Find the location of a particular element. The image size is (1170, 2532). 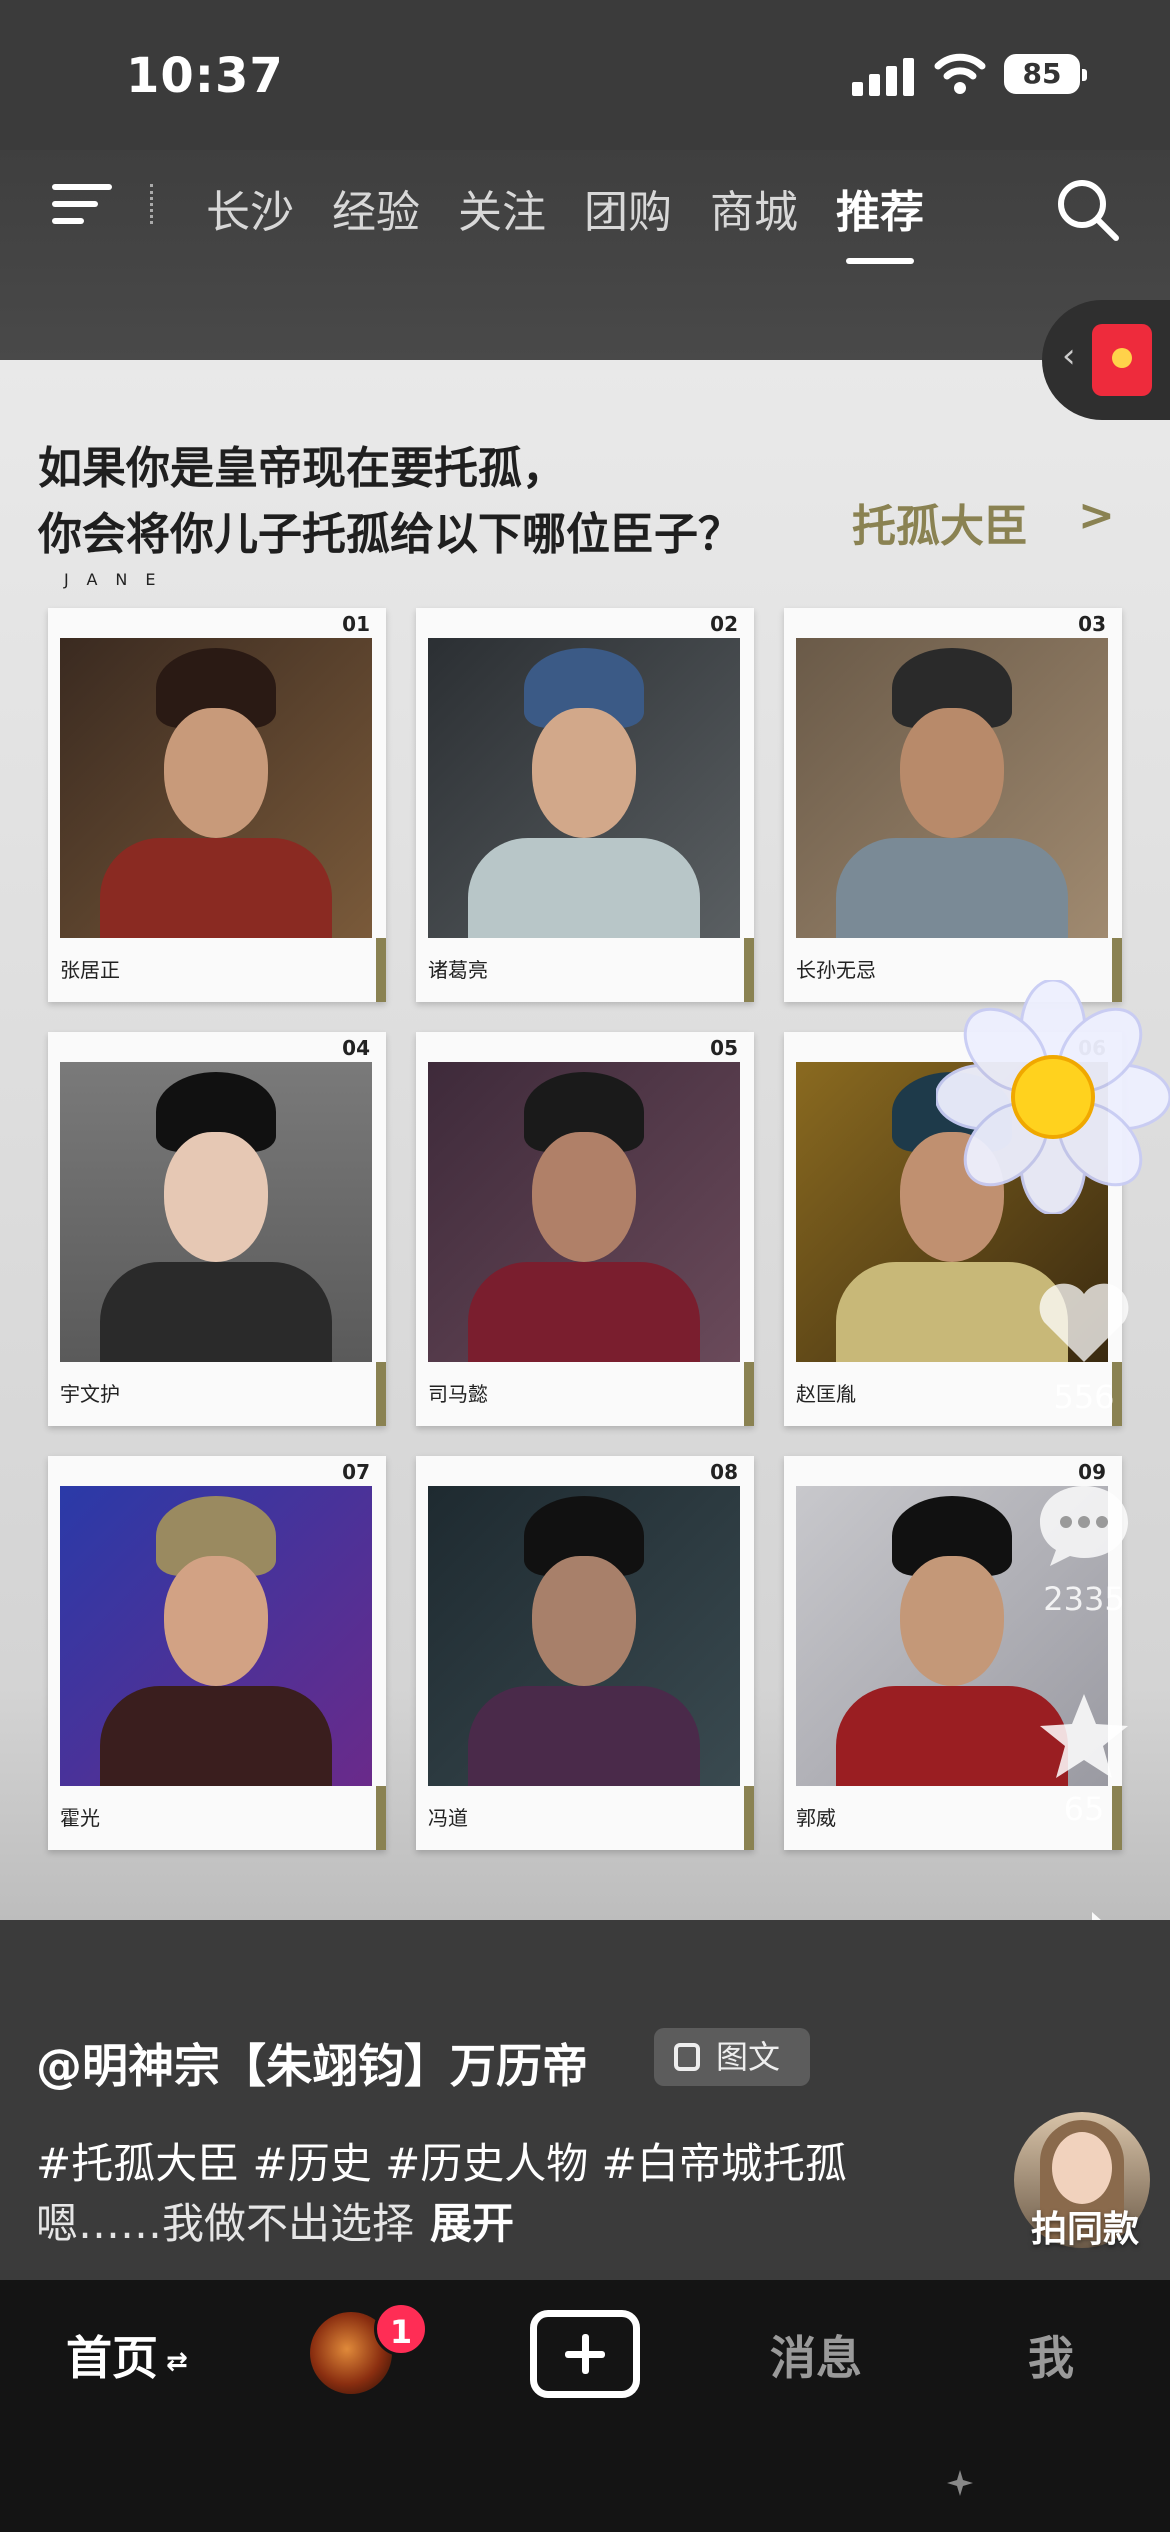

flower-sticker-icon is located at coordinates (1053, 1097).